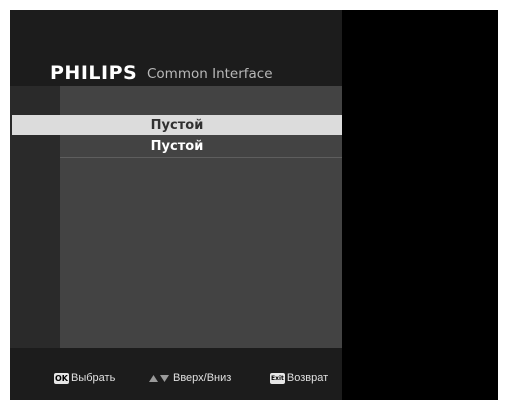 Image resolution: width=508 pixels, height=410 pixels. I want to click on ci-slot-2-item: Пустой, so click(177, 146).